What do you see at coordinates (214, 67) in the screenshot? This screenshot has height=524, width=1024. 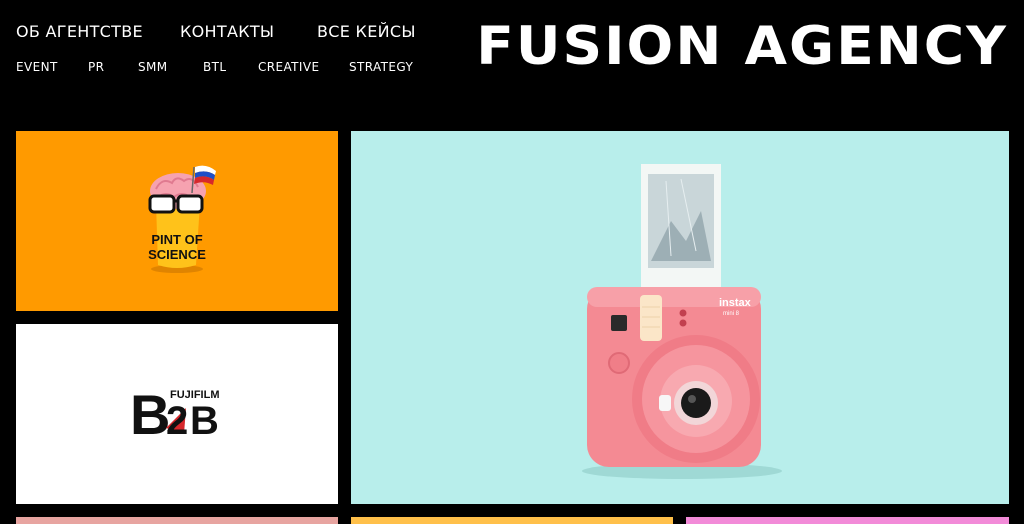 I see `category-link-btl: BTL` at bounding box center [214, 67].